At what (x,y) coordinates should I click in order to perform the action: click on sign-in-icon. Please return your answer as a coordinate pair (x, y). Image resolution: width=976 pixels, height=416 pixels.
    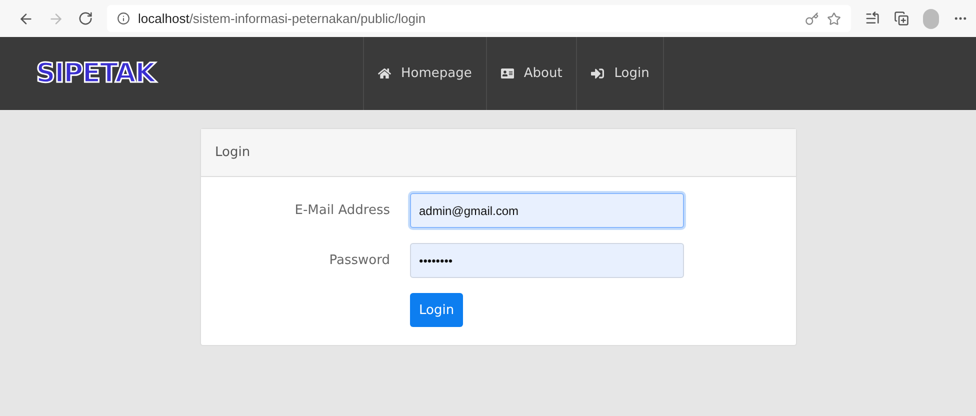
    Looking at the image, I should click on (597, 73).